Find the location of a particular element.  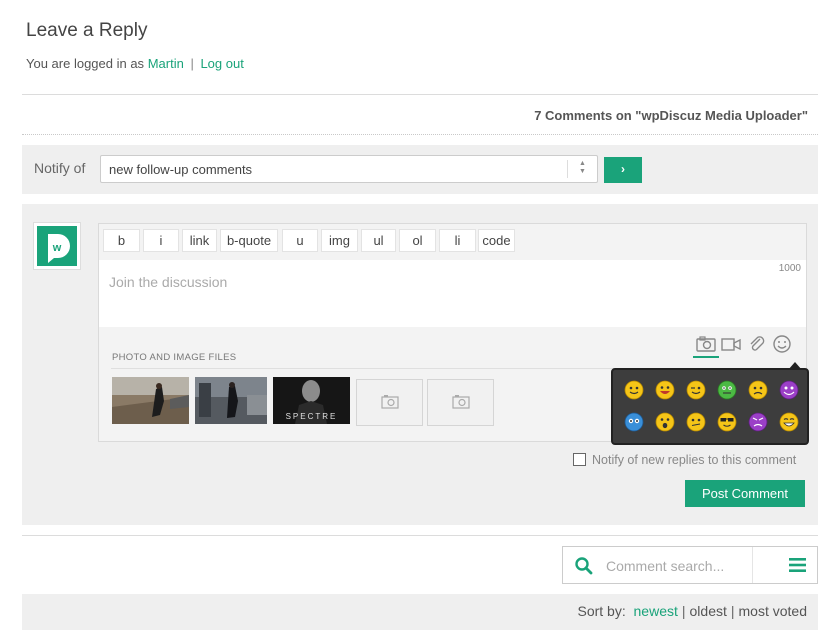

comment-textarea: Join the discussion 1000 is located at coordinates (452, 293).